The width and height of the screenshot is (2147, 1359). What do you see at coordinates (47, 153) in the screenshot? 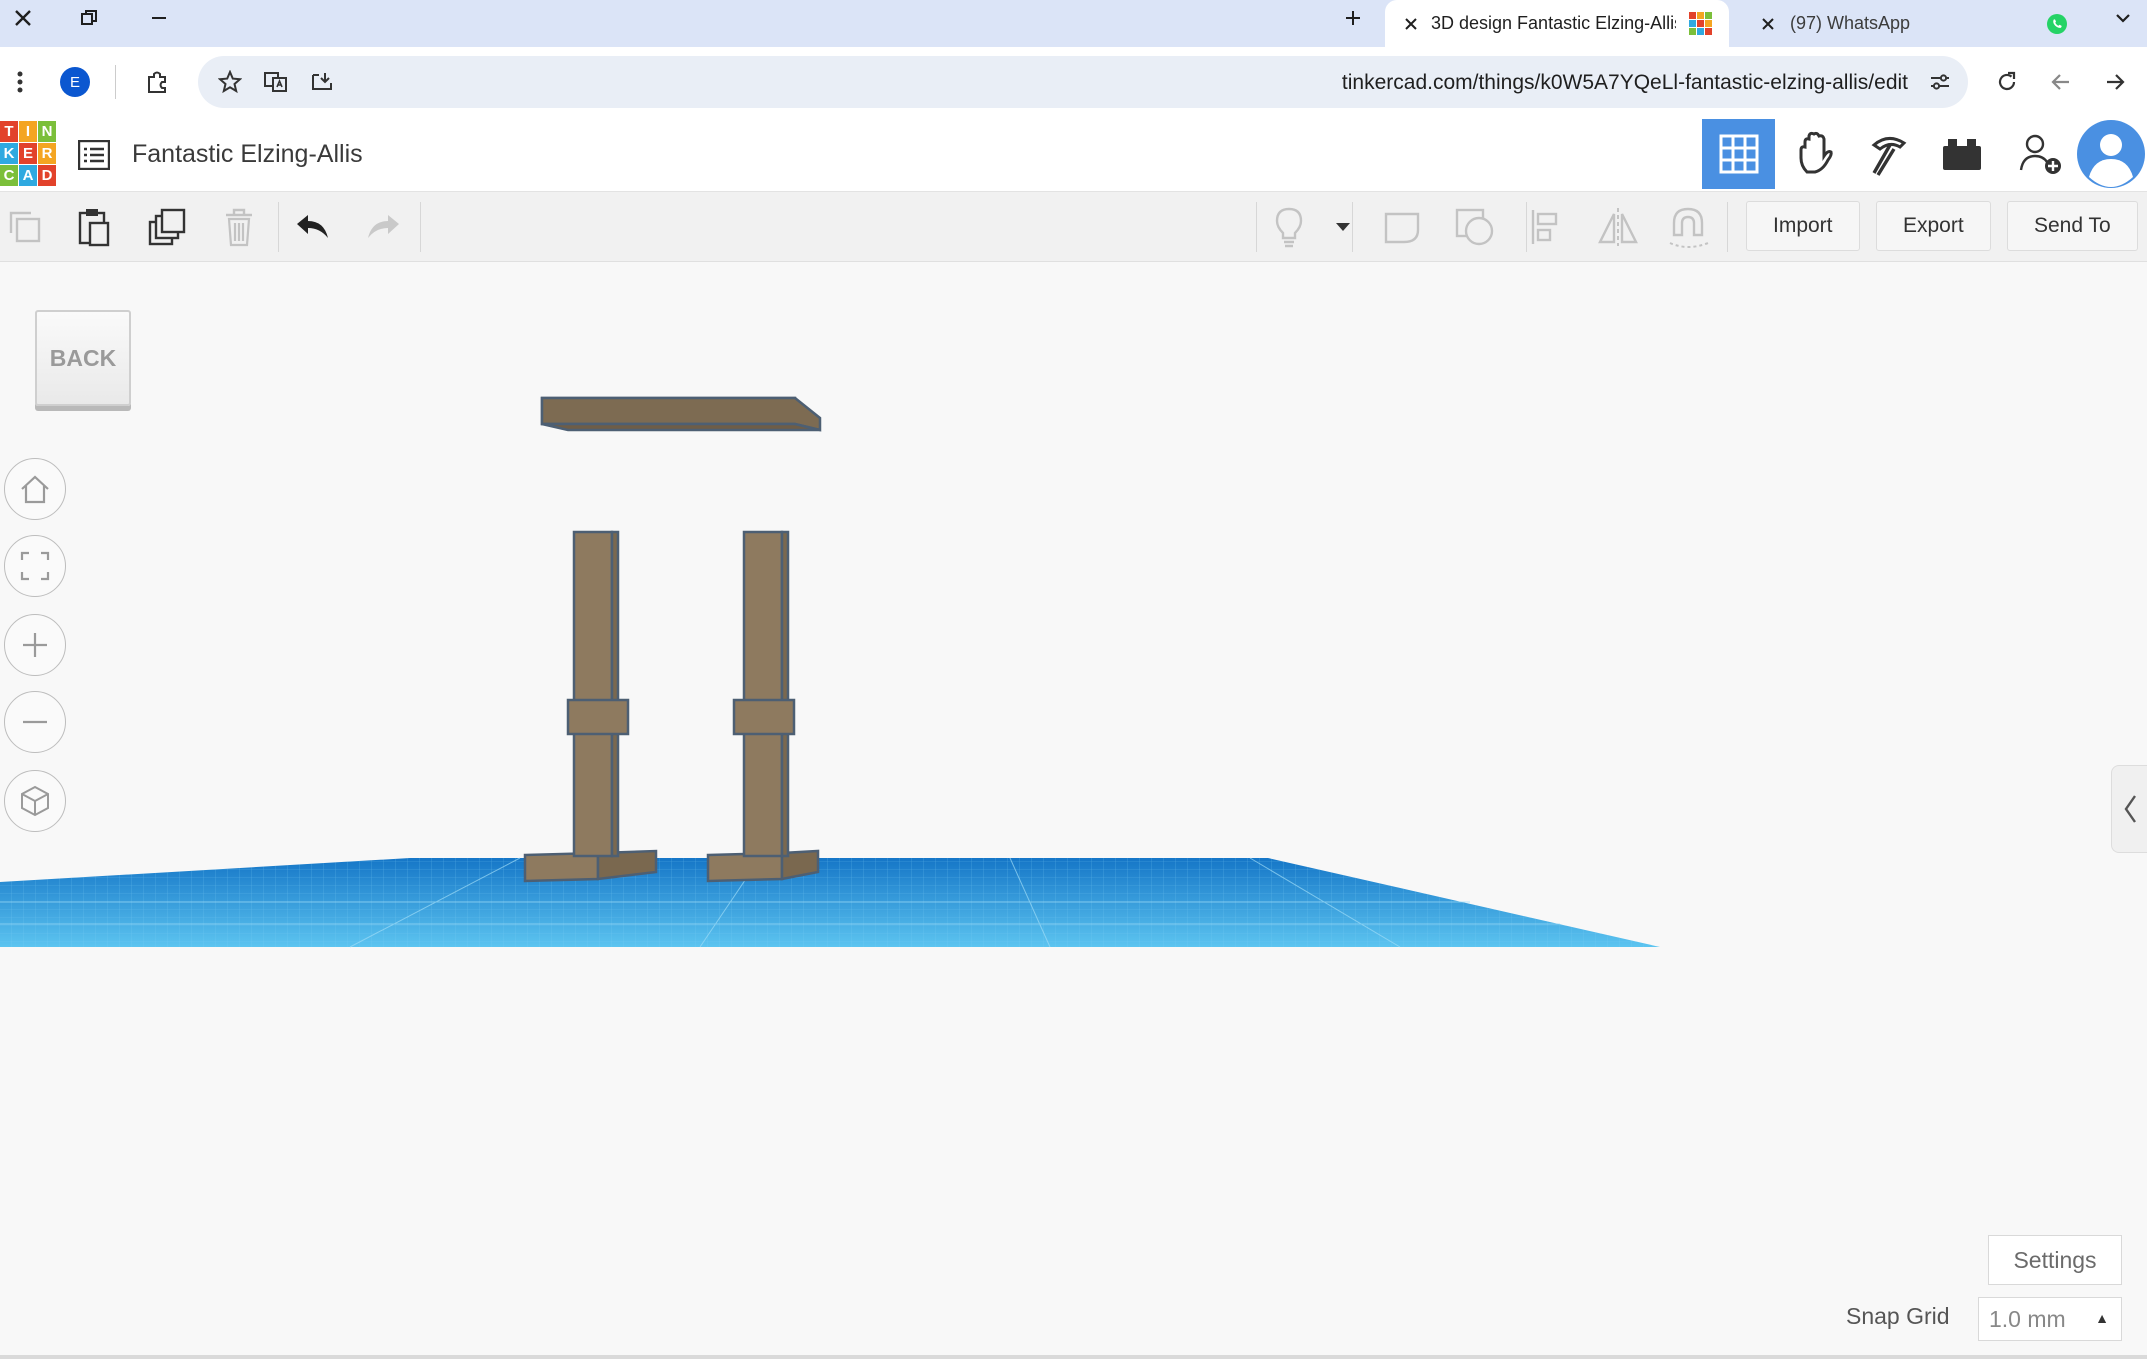
I see `logo-letter: R` at bounding box center [47, 153].